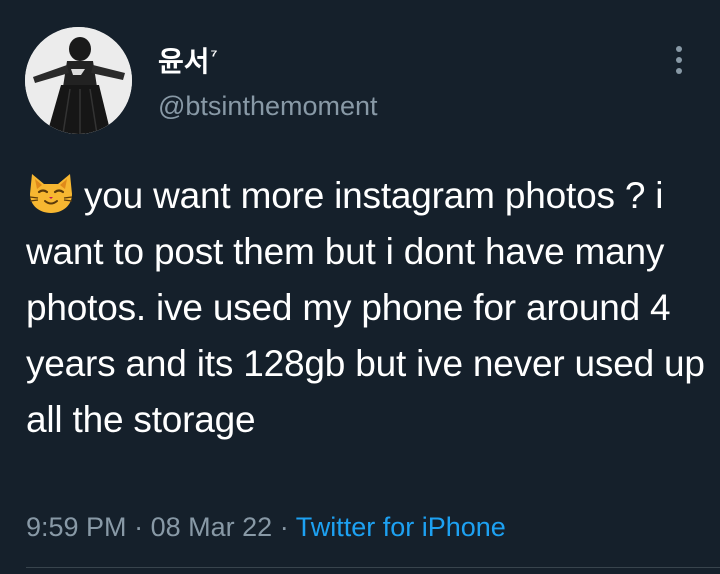 The height and width of the screenshot is (574, 720). Describe the element at coordinates (268, 106) in the screenshot. I see `user-handle: @btsinthemoment` at that location.